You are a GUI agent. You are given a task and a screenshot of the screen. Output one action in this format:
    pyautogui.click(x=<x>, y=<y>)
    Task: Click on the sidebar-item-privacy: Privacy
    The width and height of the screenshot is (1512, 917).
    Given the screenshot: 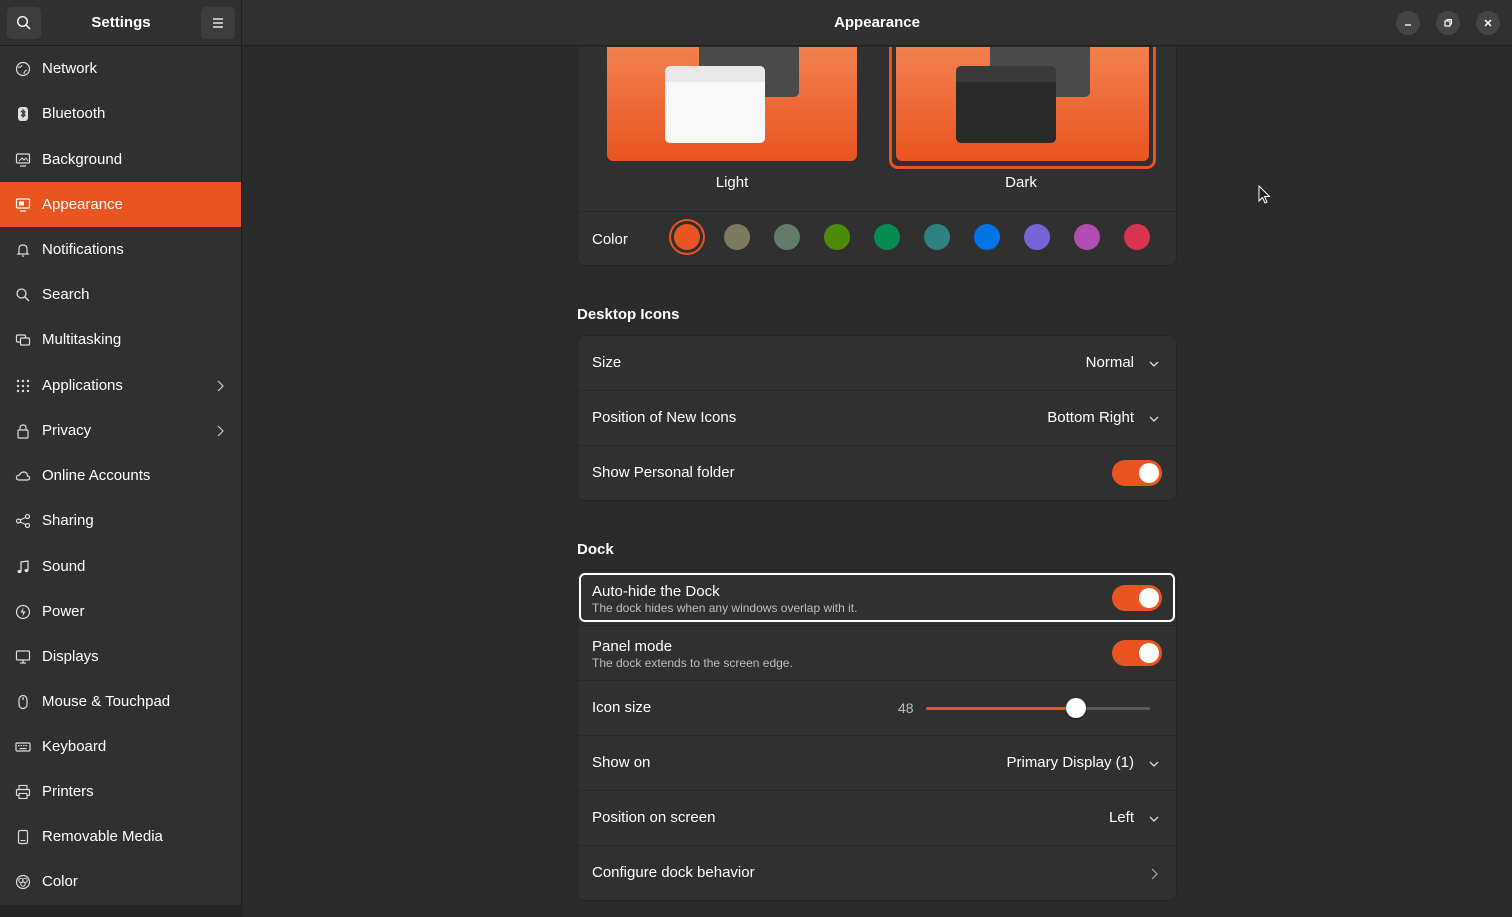 What is the action you would take?
    pyautogui.click(x=120, y=430)
    